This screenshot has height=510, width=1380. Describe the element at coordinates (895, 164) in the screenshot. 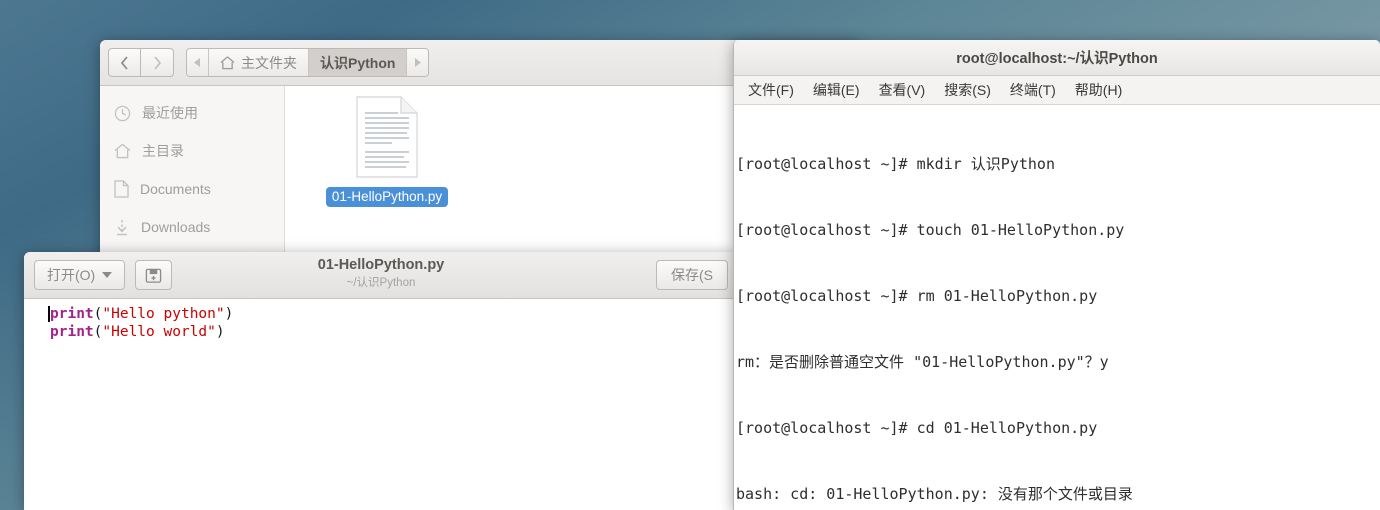

I see `terminal-line: [root@localhost ~]# mkdir 认识Python` at that location.